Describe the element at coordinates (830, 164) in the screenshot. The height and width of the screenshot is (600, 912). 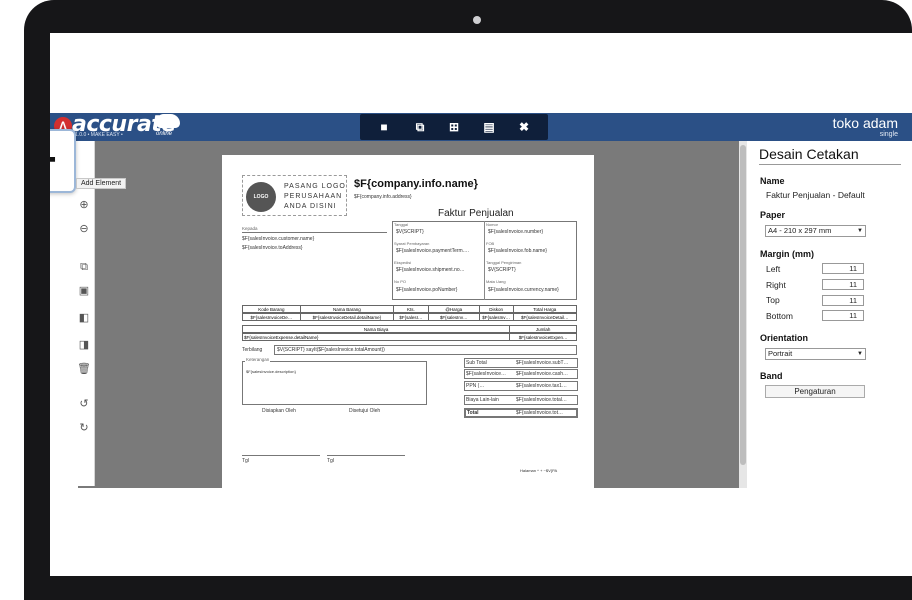
I see `panel-title-divider` at that location.